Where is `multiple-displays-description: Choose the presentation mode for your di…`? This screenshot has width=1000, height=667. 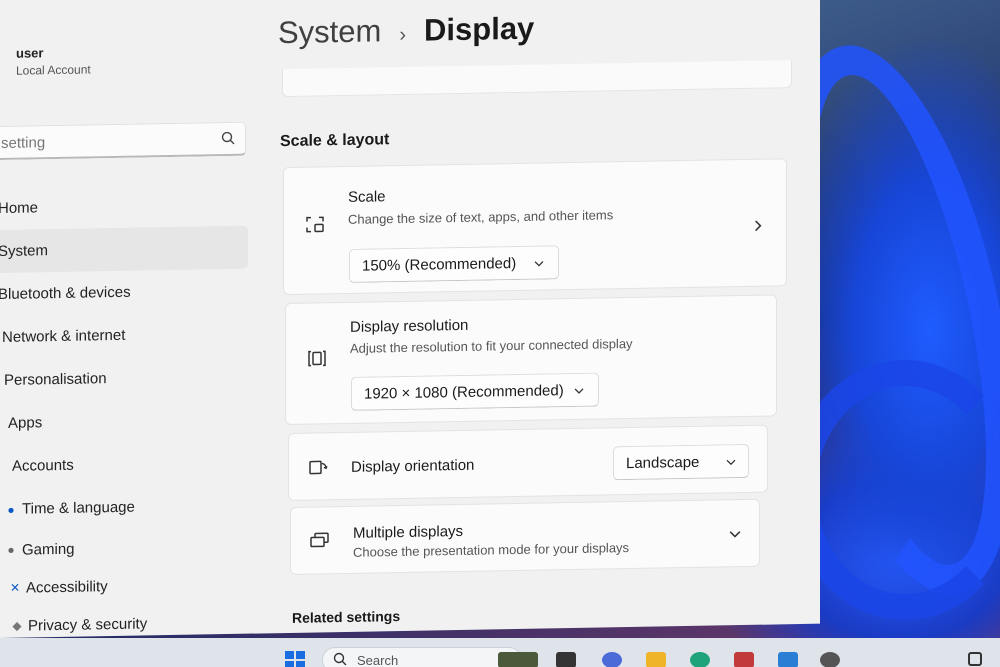
multiple-displays-description: Choose the presentation mode for your di… is located at coordinates (491, 550).